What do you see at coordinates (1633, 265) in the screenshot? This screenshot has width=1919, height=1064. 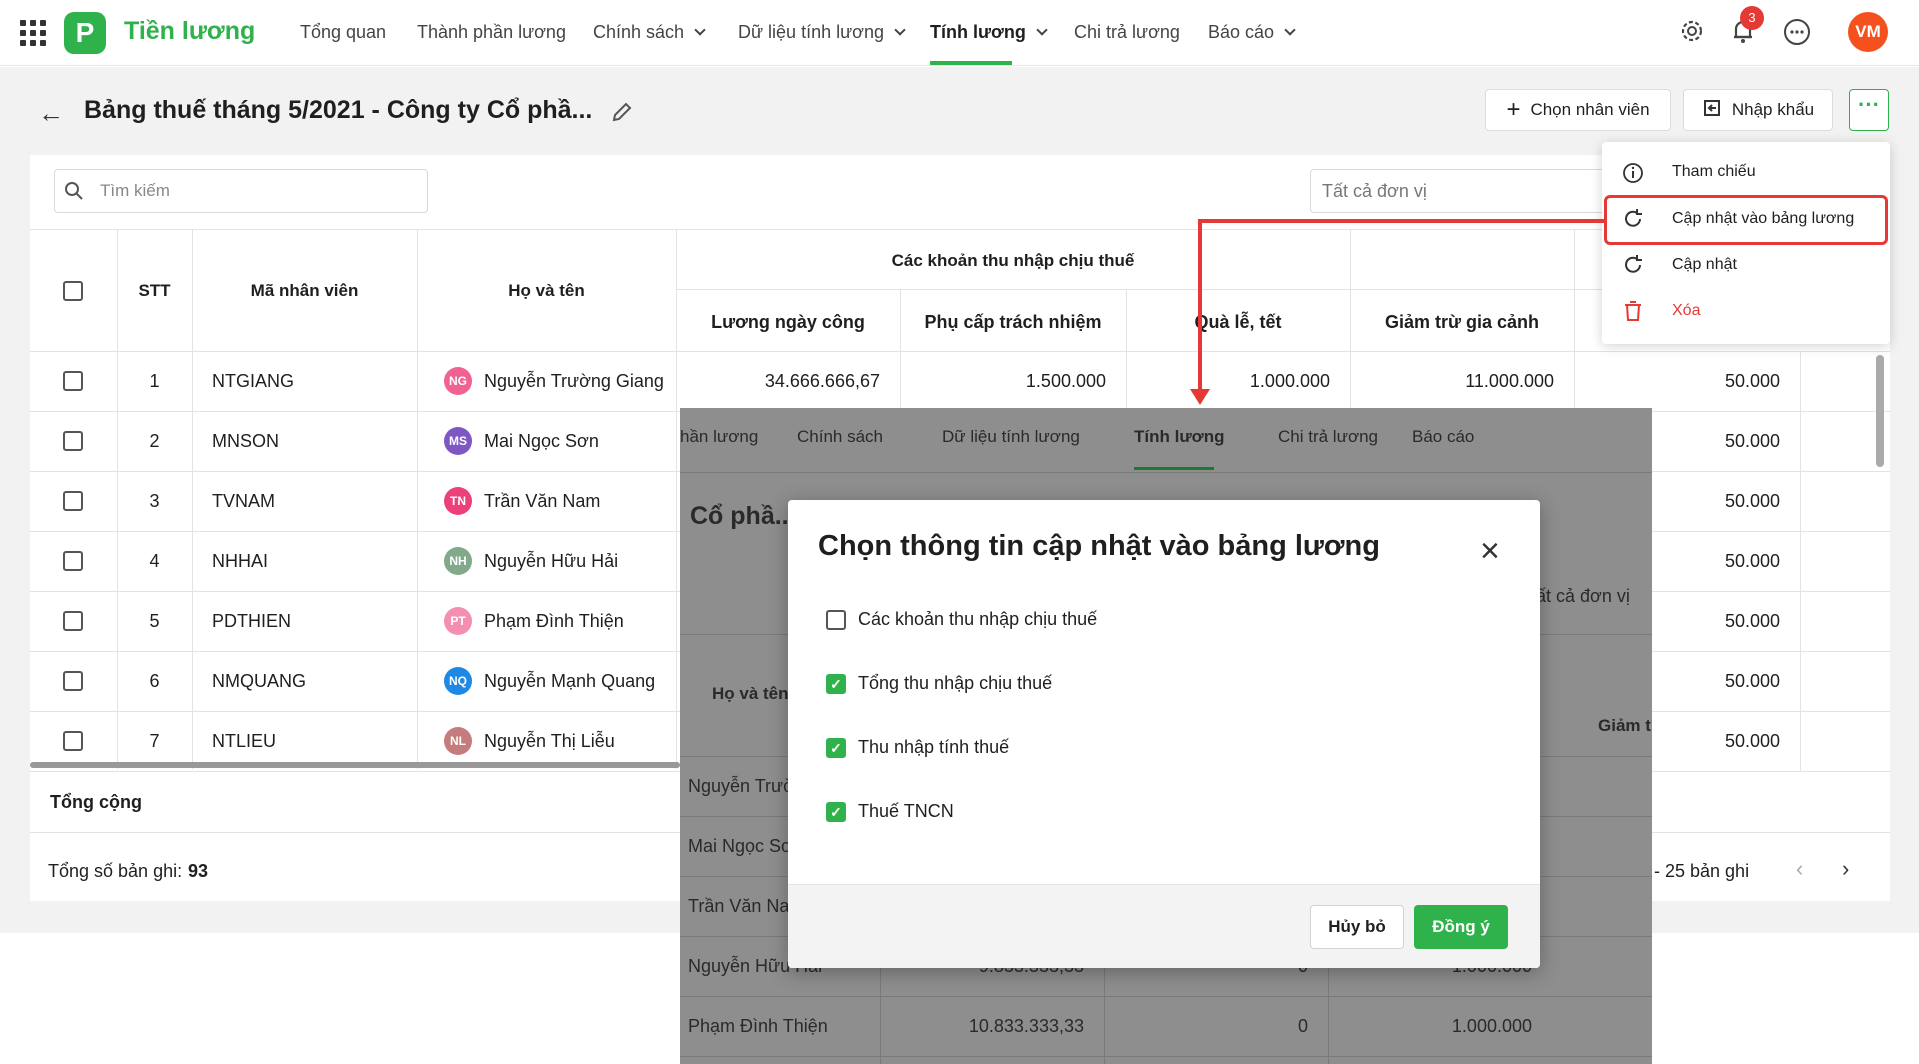 I see `refresh-icon` at bounding box center [1633, 265].